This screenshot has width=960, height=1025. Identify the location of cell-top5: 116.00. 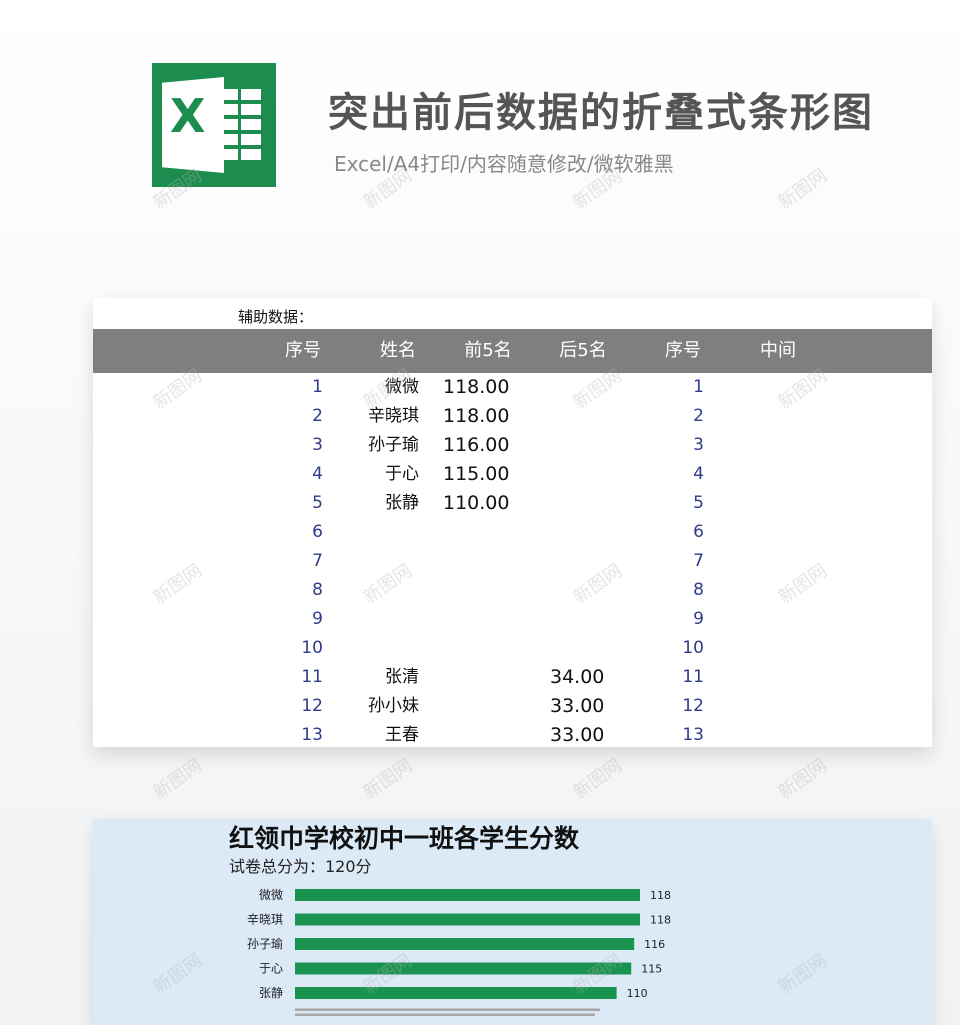
(476, 445).